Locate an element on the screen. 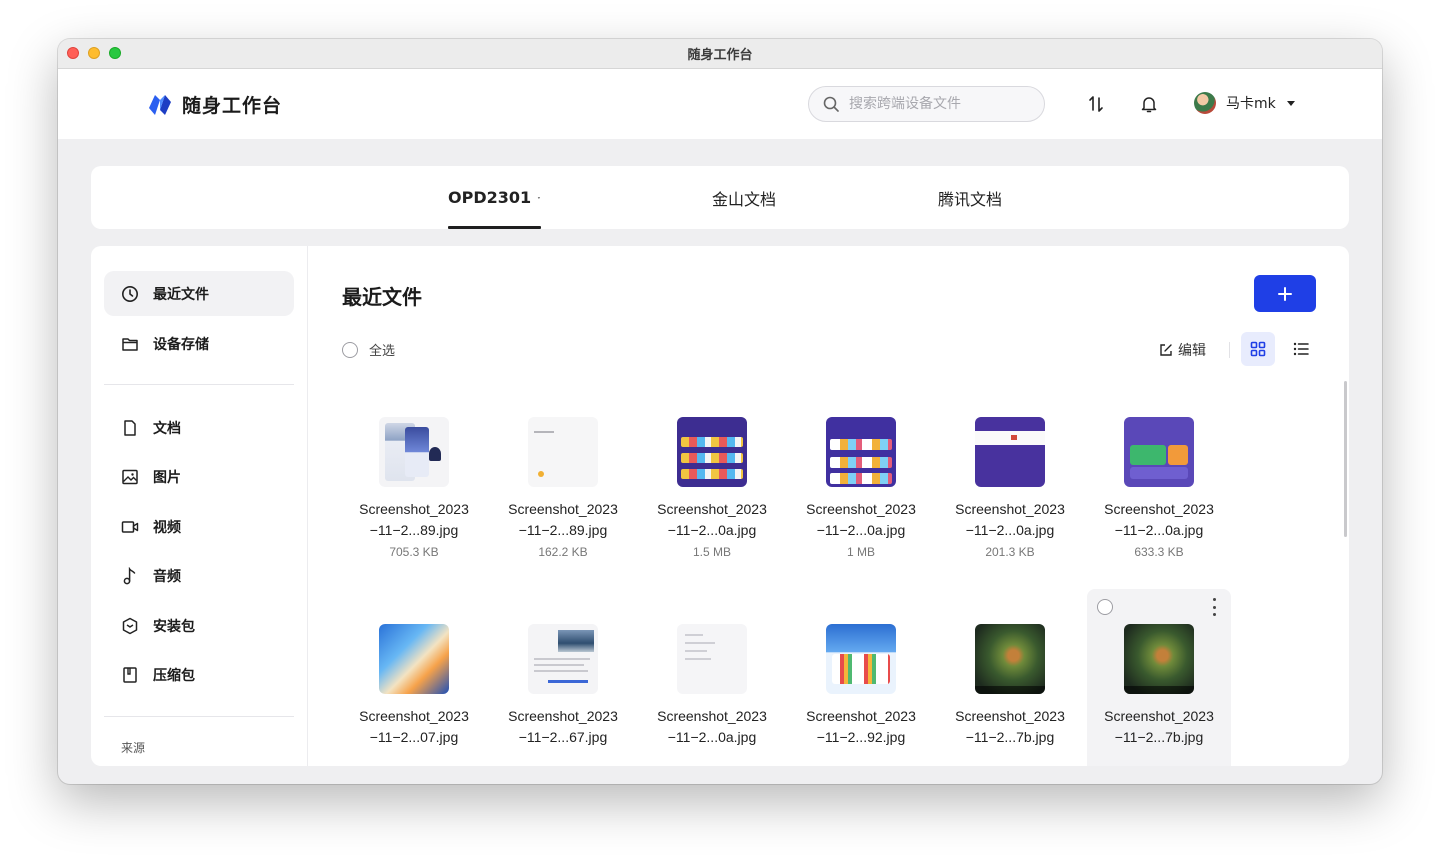  file-card: Screenshot_2023 −11−2...0a.jpg 633.3 KB is located at coordinates (1159, 506).